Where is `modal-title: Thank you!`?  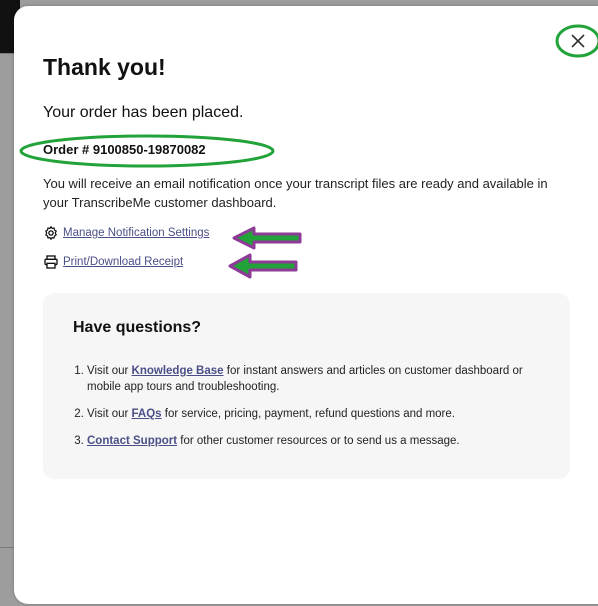 modal-title: Thank you! is located at coordinates (104, 67).